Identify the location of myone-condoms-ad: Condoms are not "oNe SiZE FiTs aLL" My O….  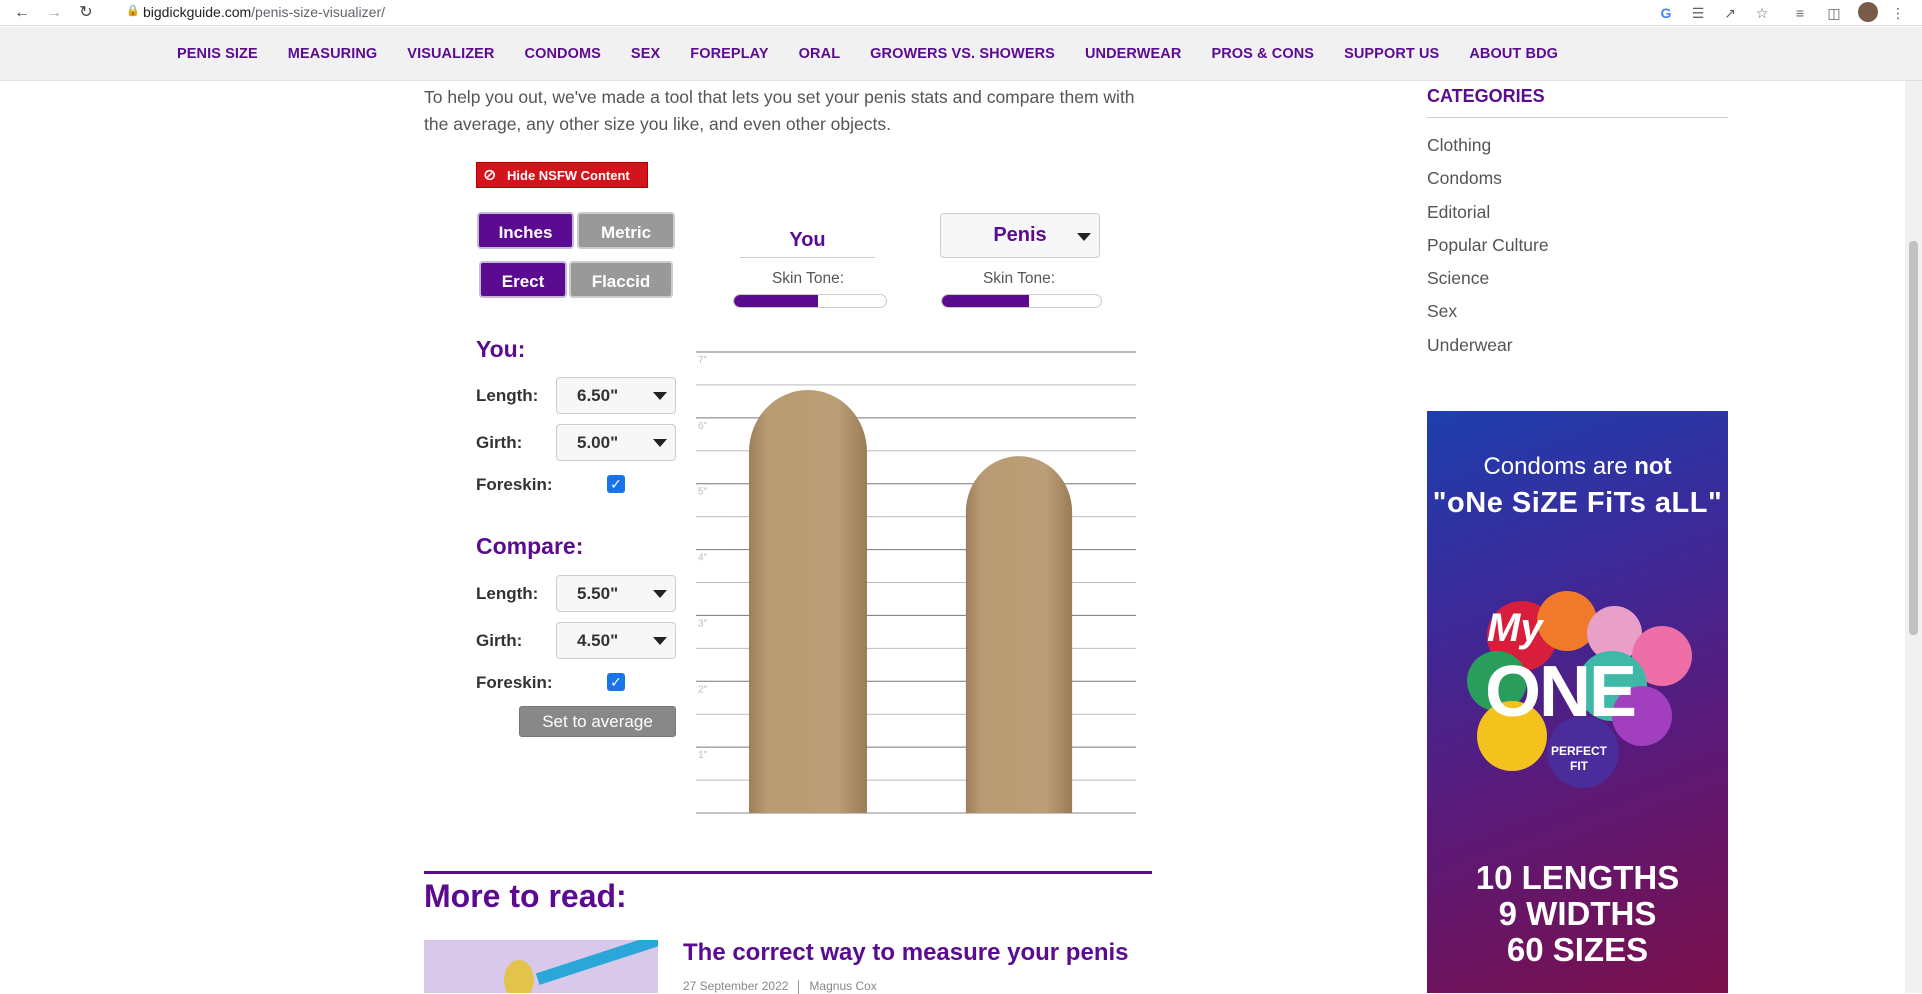
(1577, 702).